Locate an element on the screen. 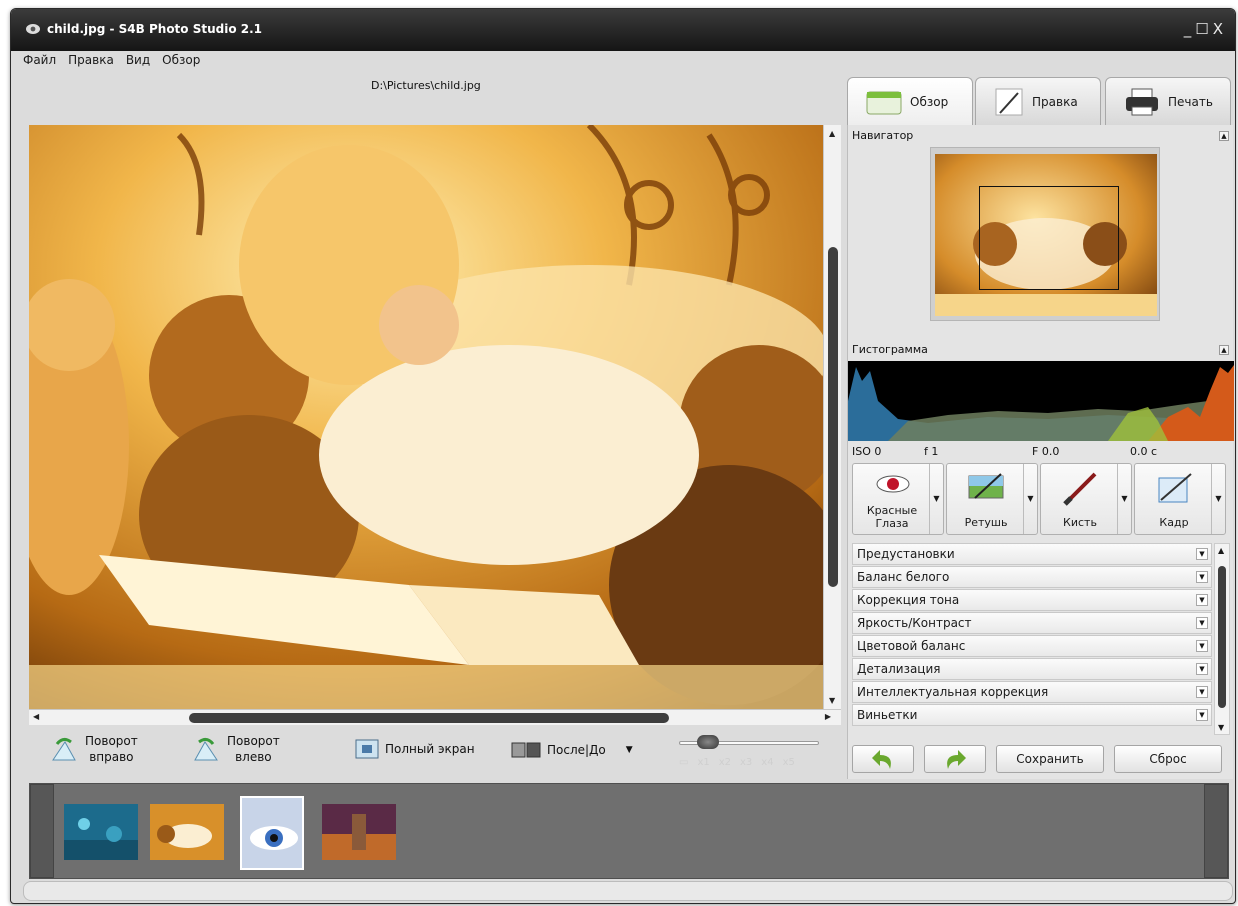 The height and width of the screenshot is (906, 1238). minimize-icon: _ is located at coordinates (1190, 29).